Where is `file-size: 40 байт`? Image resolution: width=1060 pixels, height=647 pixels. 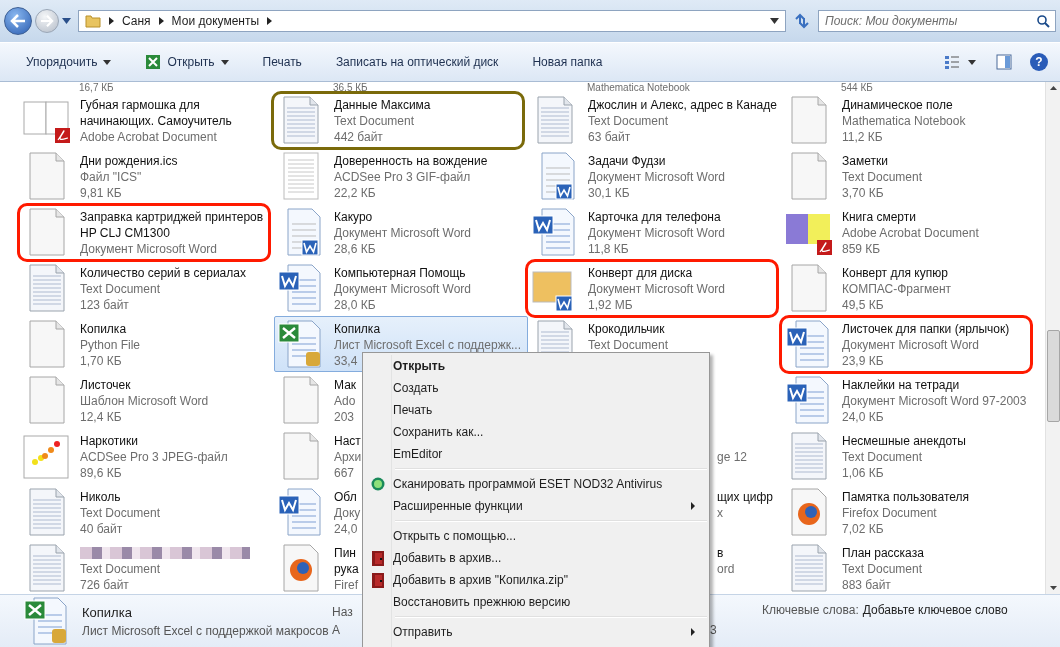
file-size: 40 байт is located at coordinates (101, 529).